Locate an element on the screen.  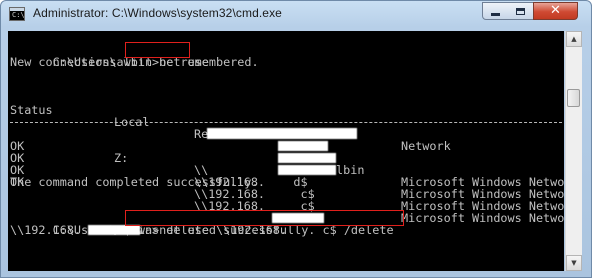
row-remote: \\192.168. c$ is located at coordinates (254, 206).